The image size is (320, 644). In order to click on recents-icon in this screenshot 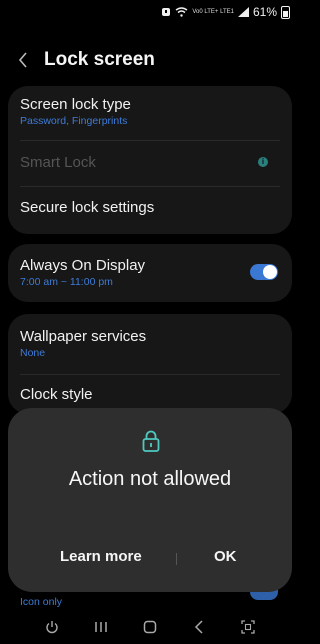, I will do `click(101, 627)`.